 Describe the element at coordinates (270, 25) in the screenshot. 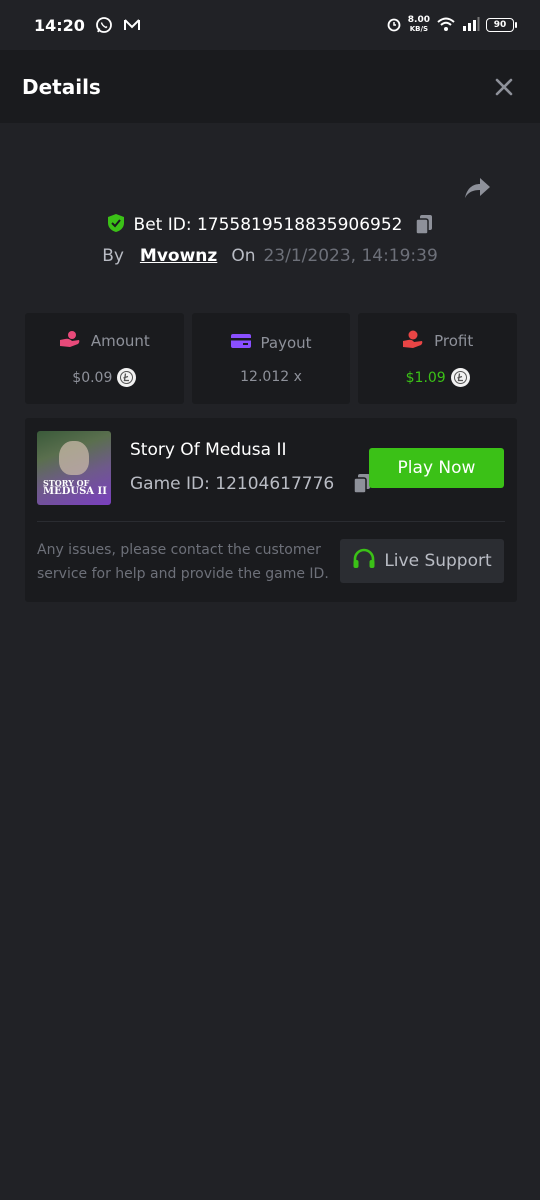

I see `status-bar: 14:20 8.00 KB/S 90` at that location.